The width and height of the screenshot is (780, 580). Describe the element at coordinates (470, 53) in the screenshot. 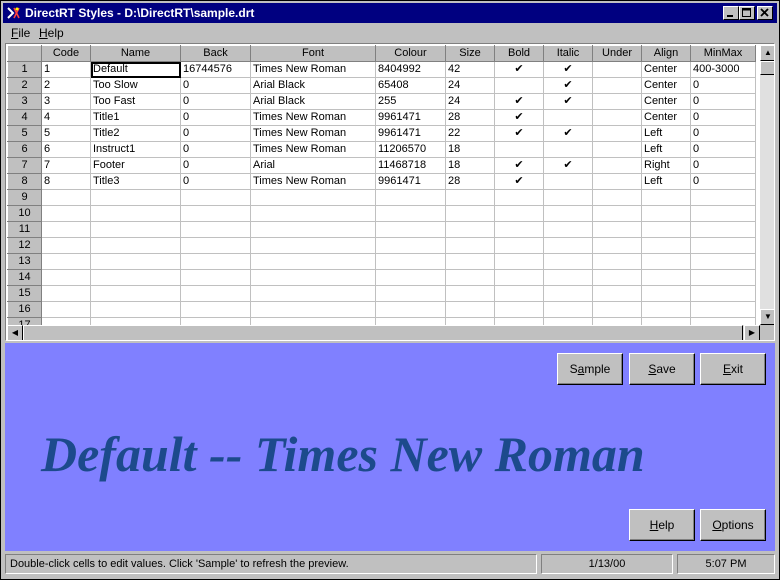

I see `column-header: Size` at that location.